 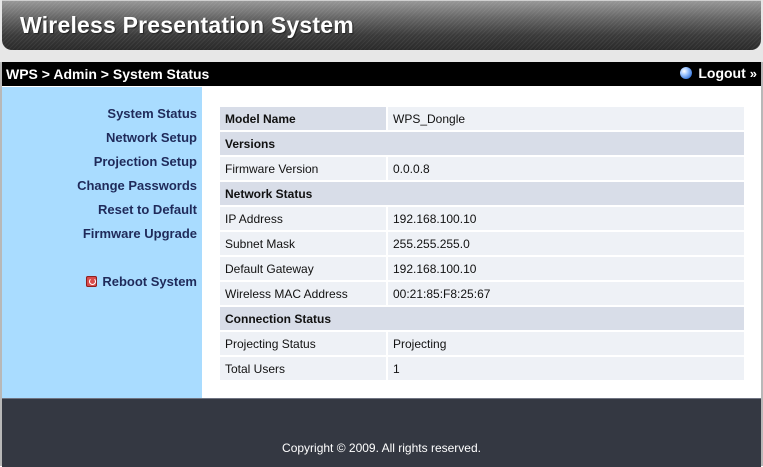 I want to click on sidebar-item-system-status: System Status, so click(x=152, y=113).